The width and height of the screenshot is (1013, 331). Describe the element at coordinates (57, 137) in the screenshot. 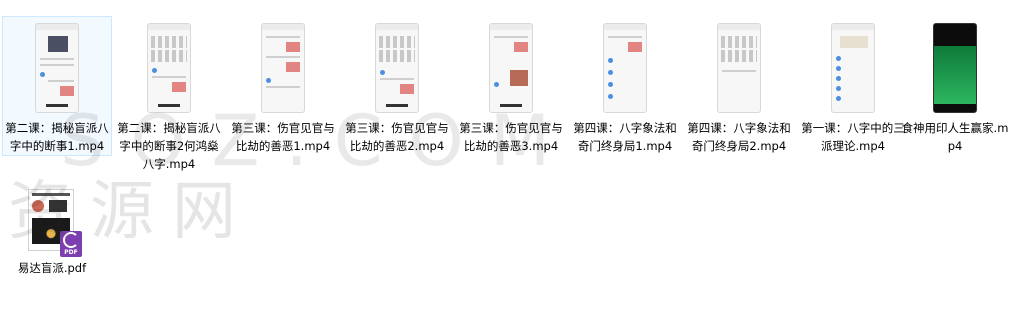

I see `file-name: 第二课：揭秘盲派八字中的断事1.mp4` at that location.